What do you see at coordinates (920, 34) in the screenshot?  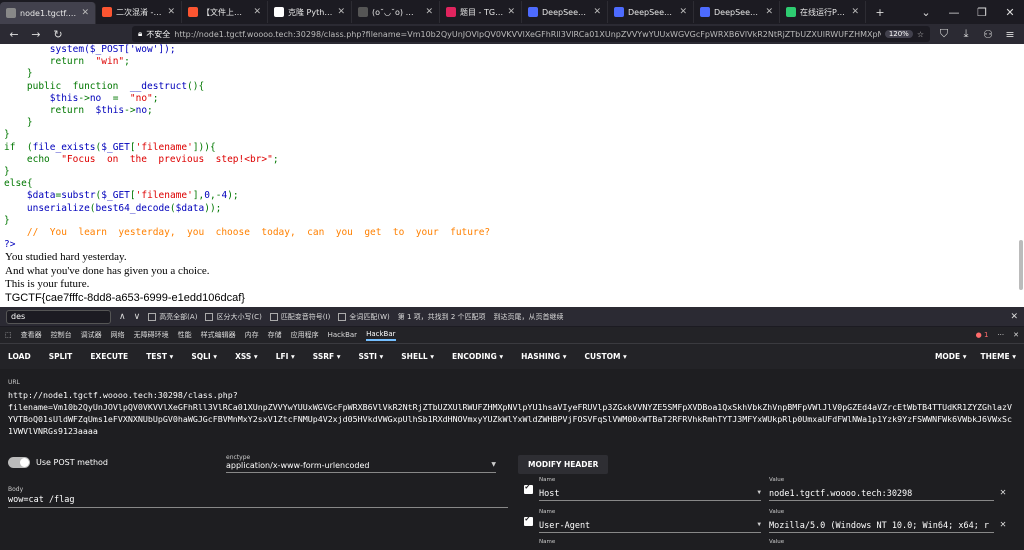 I see `bookmark-star-icon: ☆` at bounding box center [920, 34].